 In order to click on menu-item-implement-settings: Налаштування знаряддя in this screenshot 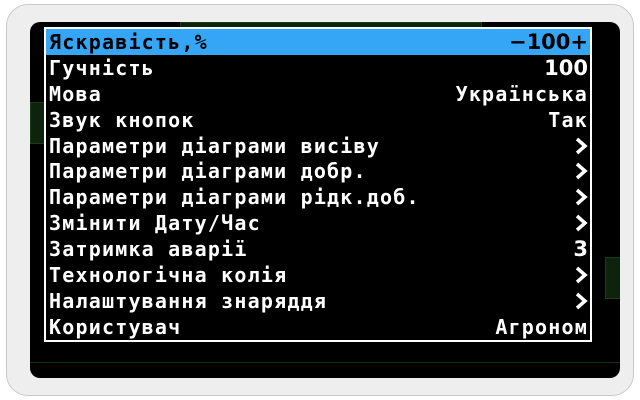, I will do `click(318, 301)`.